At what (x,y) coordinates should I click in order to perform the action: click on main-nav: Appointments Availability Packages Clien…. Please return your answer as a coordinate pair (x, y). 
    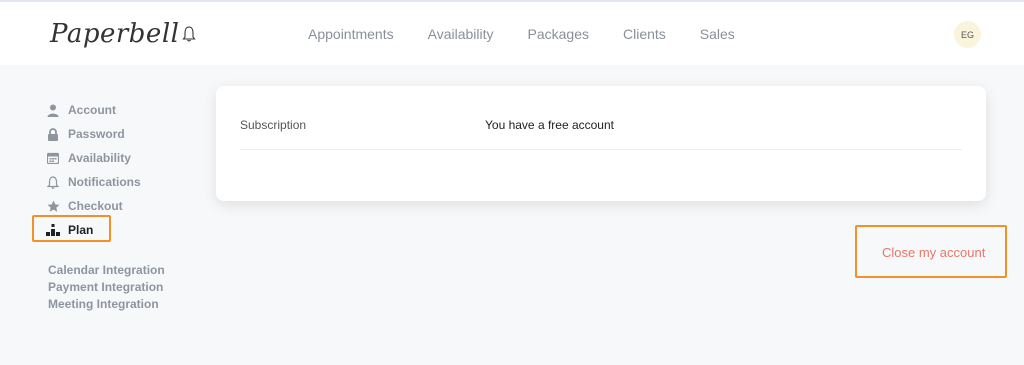
    Looking at the image, I should click on (534, 33).